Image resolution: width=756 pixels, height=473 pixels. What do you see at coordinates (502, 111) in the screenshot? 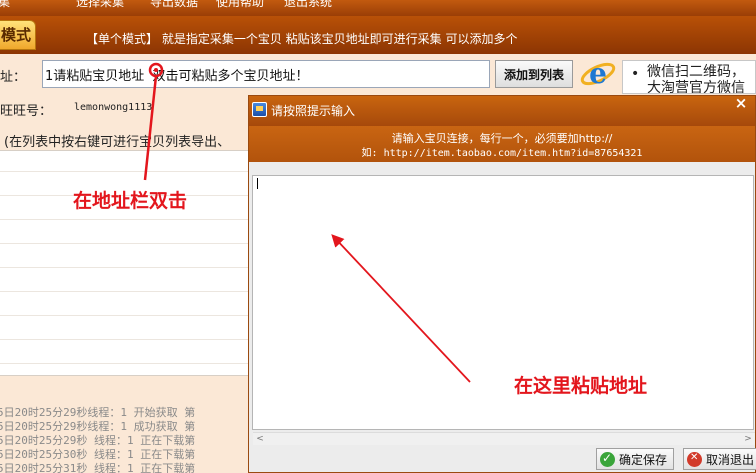
I see `dialog-titlebar: 请按照提示输入 ×` at bounding box center [502, 111].